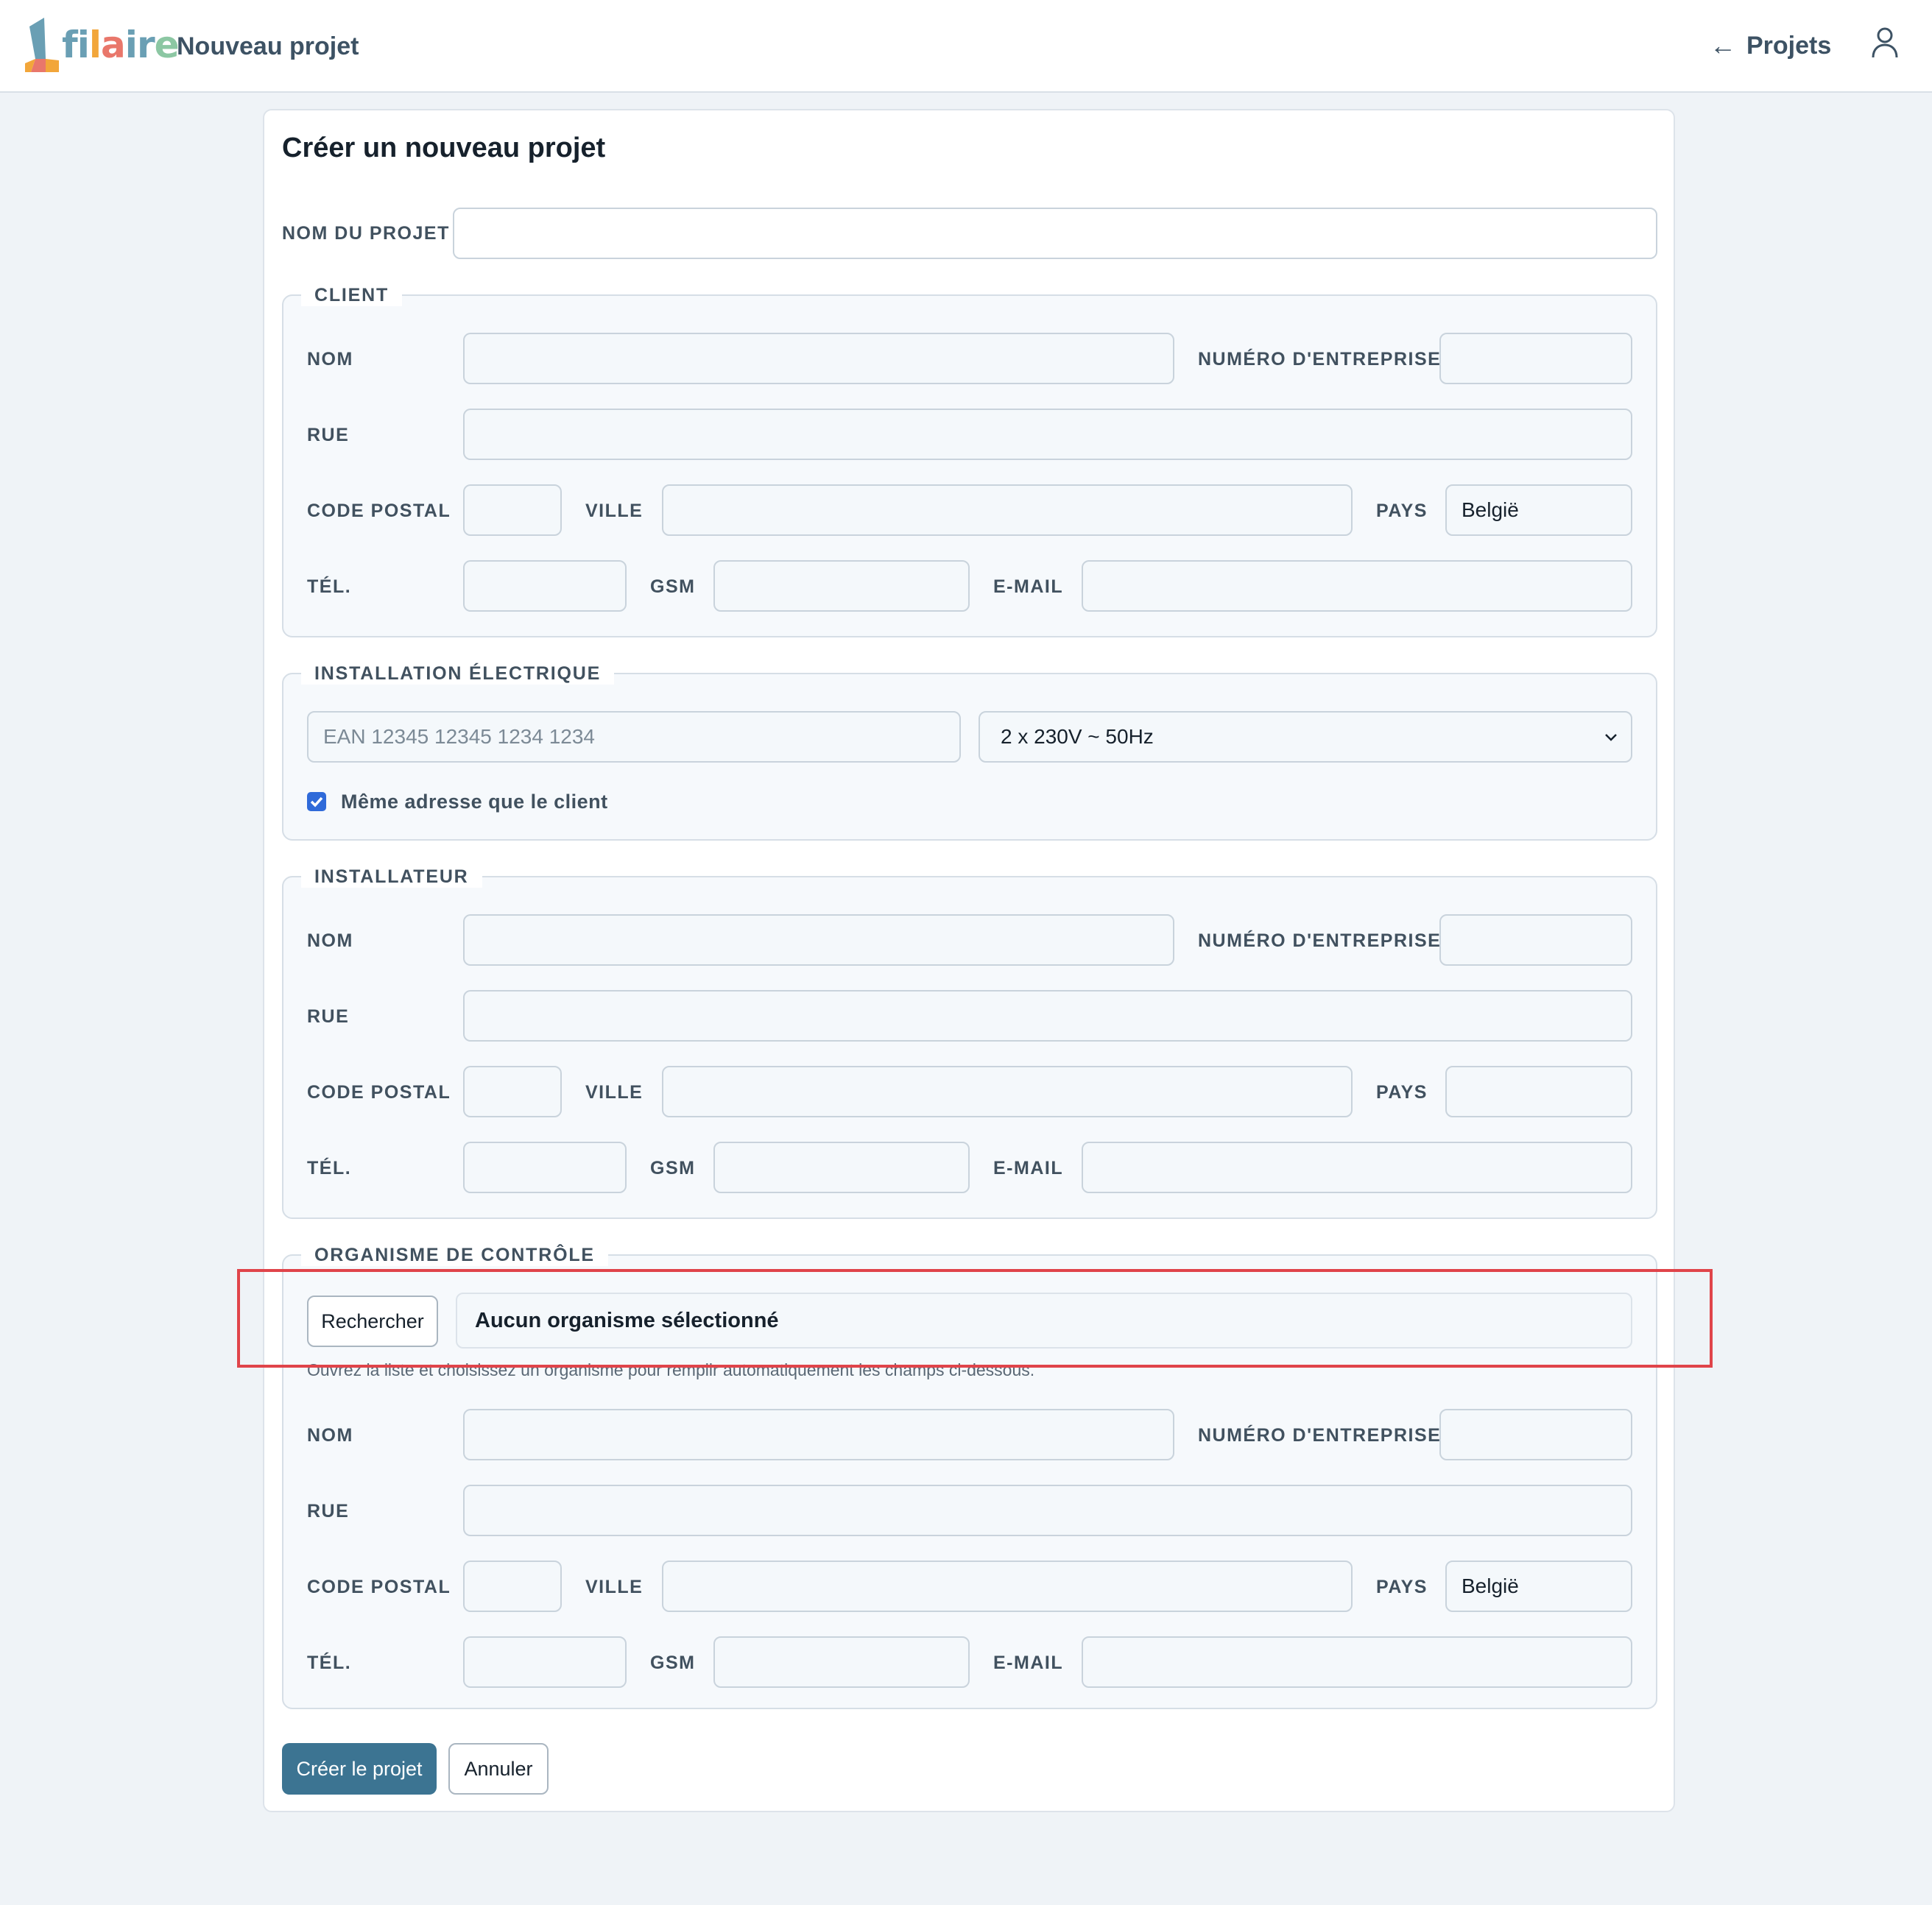 The image size is (1932, 1905). What do you see at coordinates (1044, 1321) in the screenshot?
I see `selected-control-body: Aucun organisme sélectionné` at bounding box center [1044, 1321].